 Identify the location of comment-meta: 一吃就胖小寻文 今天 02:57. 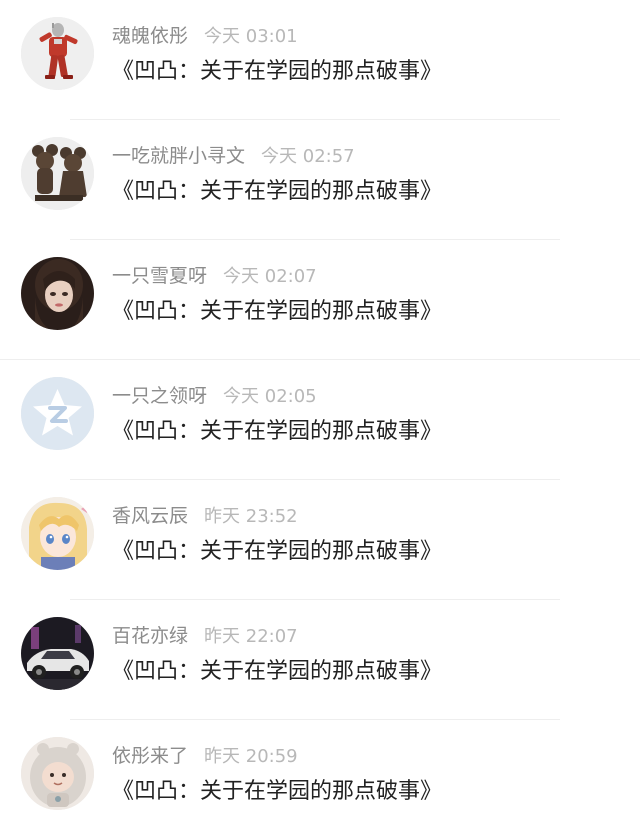
(233, 156).